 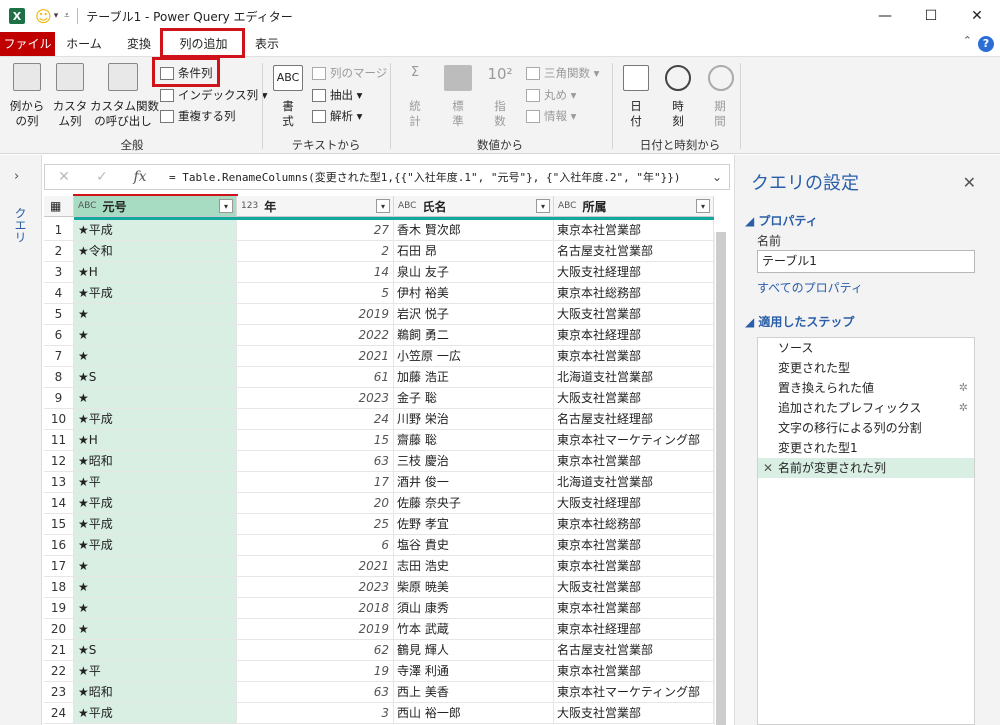 What do you see at coordinates (474, 650) in the screenshot?
I see `cell-name: 鶴見 輝人` at bounding box center [474, 650].